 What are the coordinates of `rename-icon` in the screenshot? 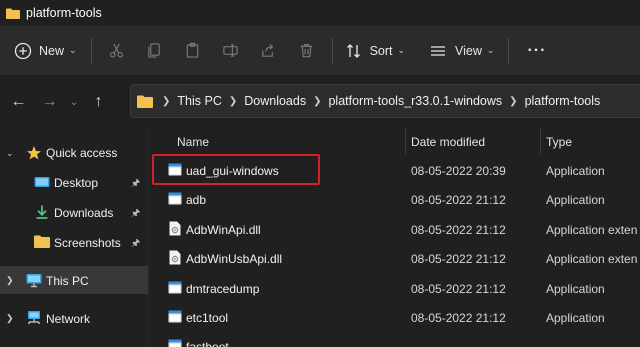 It's located at (230, 50).